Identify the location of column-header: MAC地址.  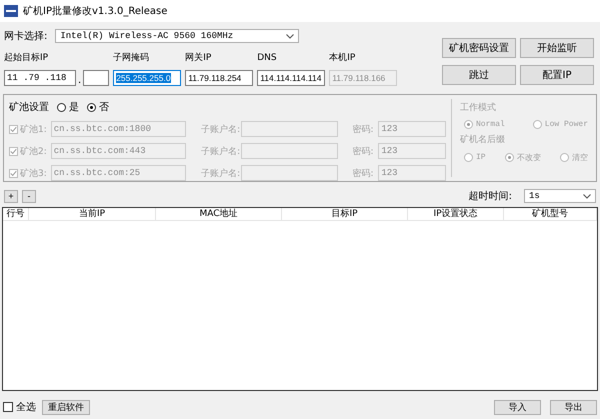
(219, 214).